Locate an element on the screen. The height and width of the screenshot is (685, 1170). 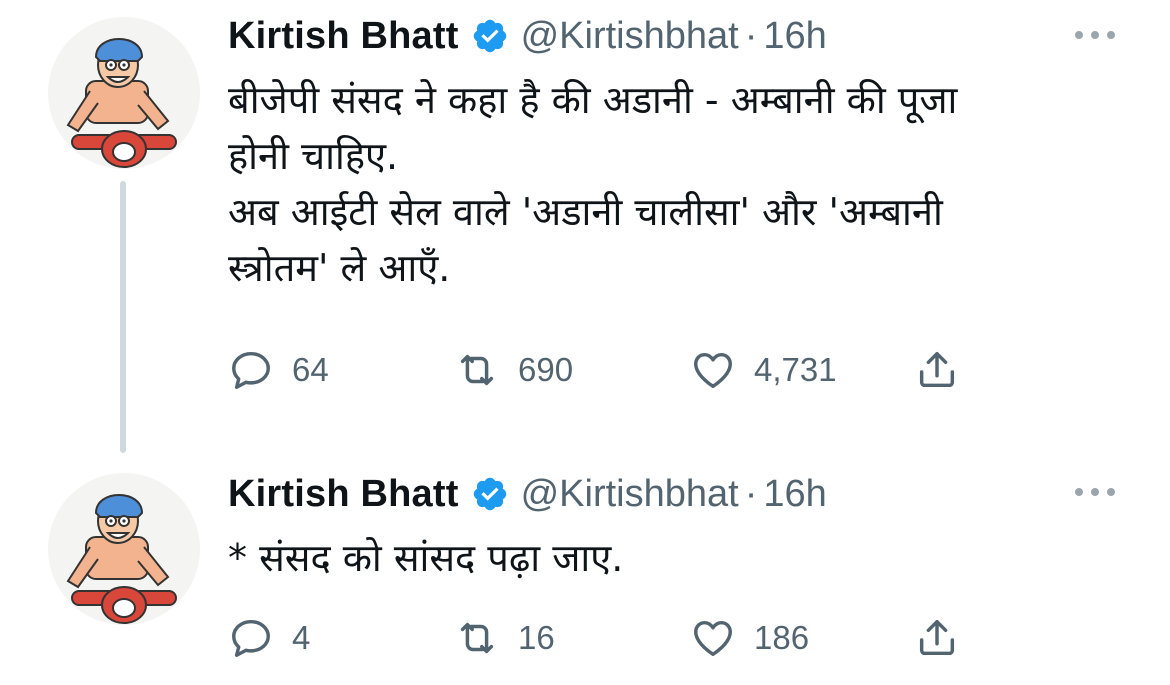
like-count: 4,731 is located at coordinates (795, 369).